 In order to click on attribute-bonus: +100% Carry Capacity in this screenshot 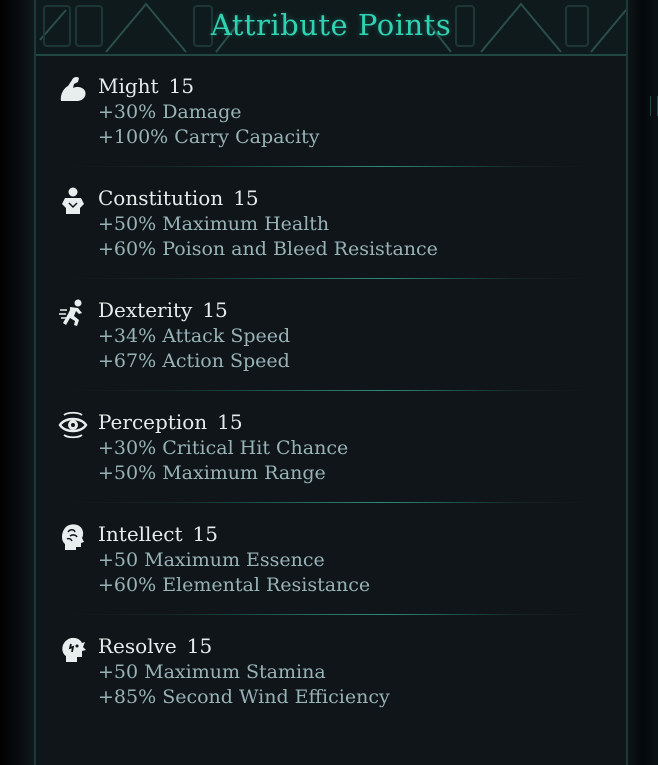, I will do `click(209, 137)`.